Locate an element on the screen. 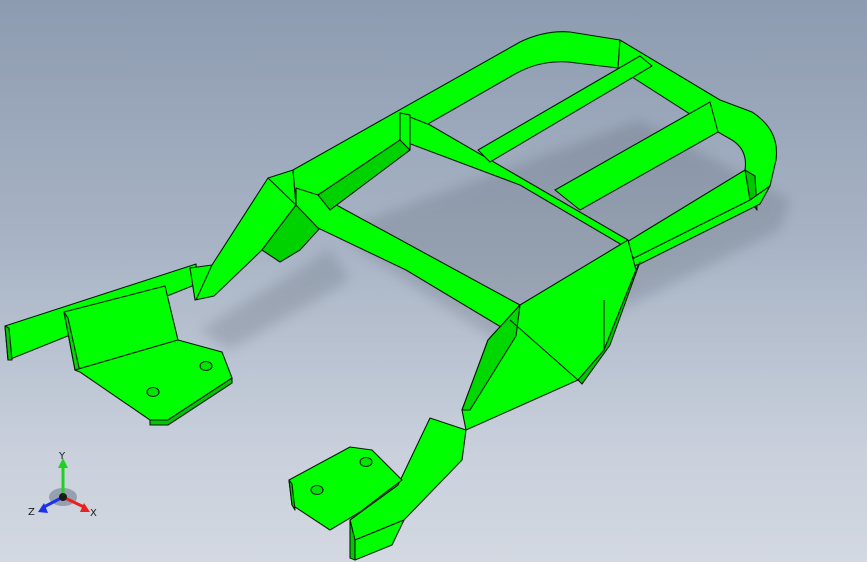 This screenshot has width=867, height=562. y-axis-label: Y is located at coordinates (62, 456).